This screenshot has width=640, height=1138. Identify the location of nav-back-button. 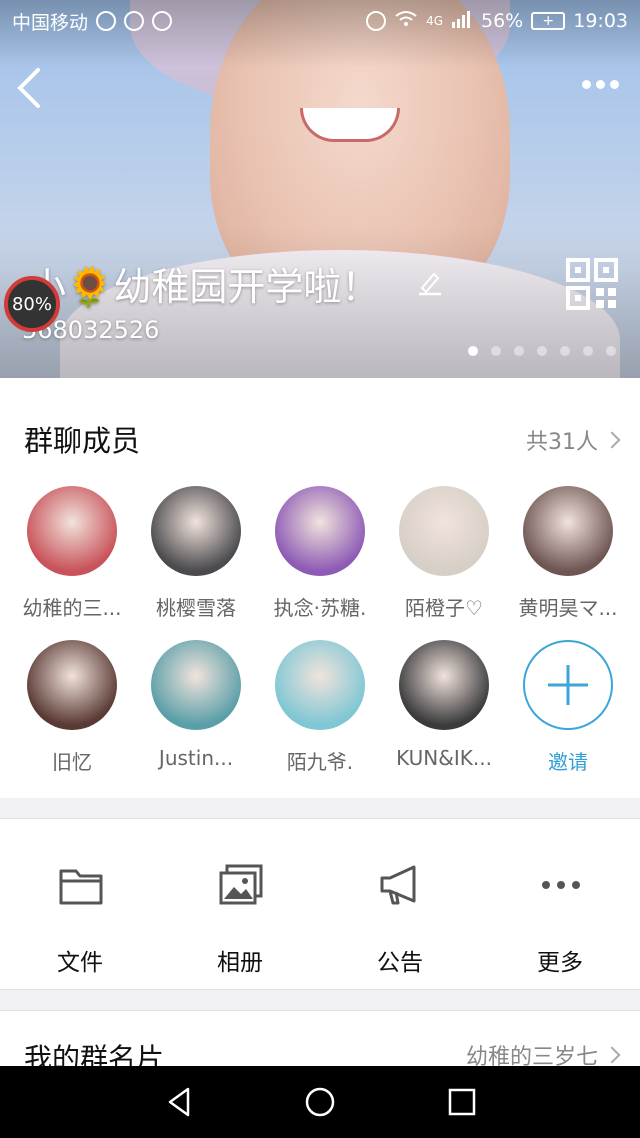
(180, 1102).